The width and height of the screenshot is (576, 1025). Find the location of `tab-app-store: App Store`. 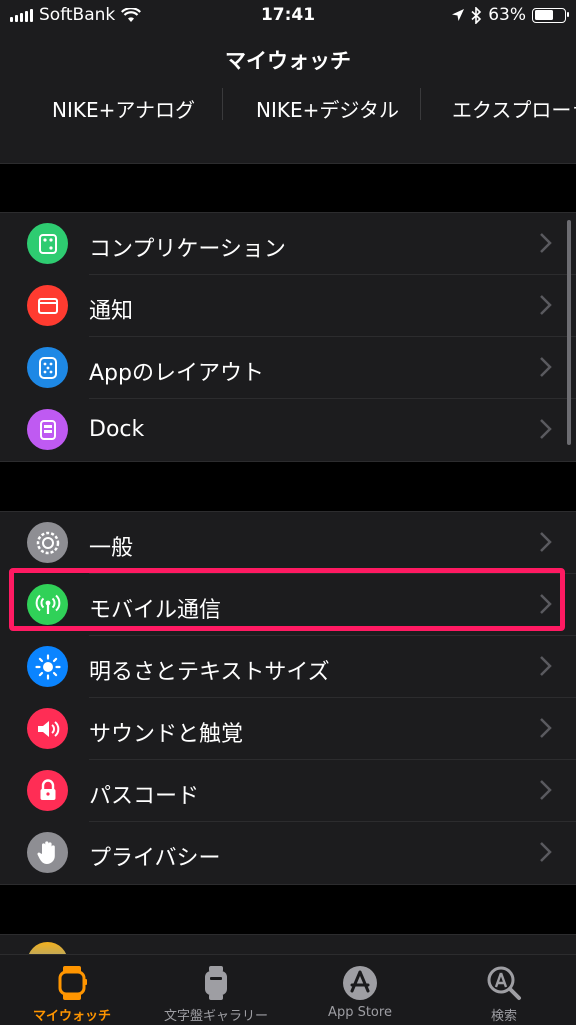

tab-app-store: App Store is located at coordinates (360, 990).